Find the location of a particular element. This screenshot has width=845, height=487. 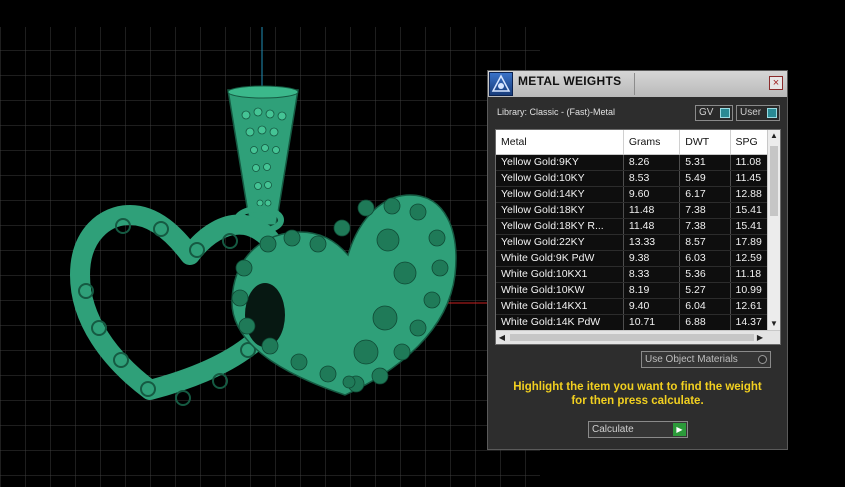

table-row: White Gold:9K PdW 9.38 6.03 12.59 is located at coordinates (638, 258).